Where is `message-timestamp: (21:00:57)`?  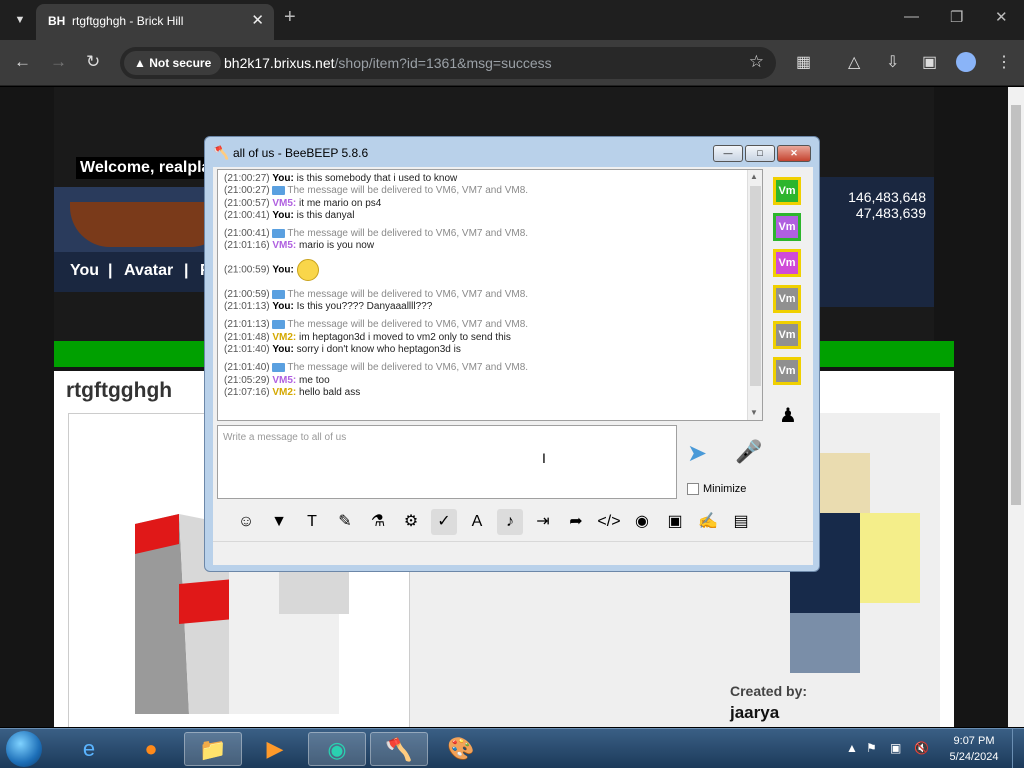
message-timestamp: (21:00:57) is located at coordinates (248, 203).